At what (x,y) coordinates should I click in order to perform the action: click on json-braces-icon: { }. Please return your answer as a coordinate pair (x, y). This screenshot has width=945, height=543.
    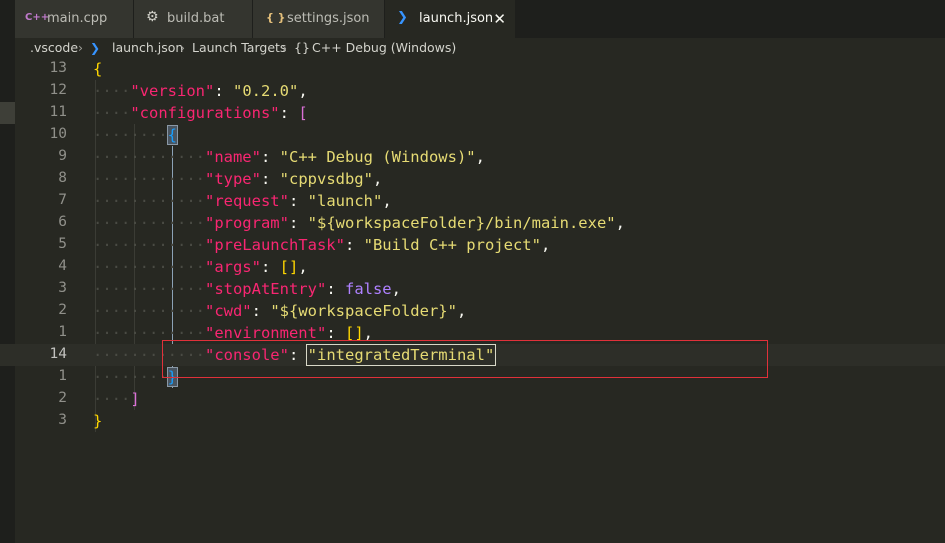
    Looking at the image, I should click on (276, 17).